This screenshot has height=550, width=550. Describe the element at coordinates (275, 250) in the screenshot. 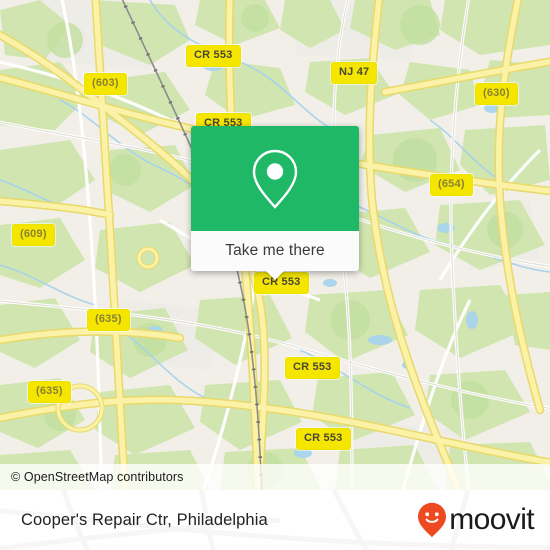

I see `take-me-there-label: Take me there` at that location.